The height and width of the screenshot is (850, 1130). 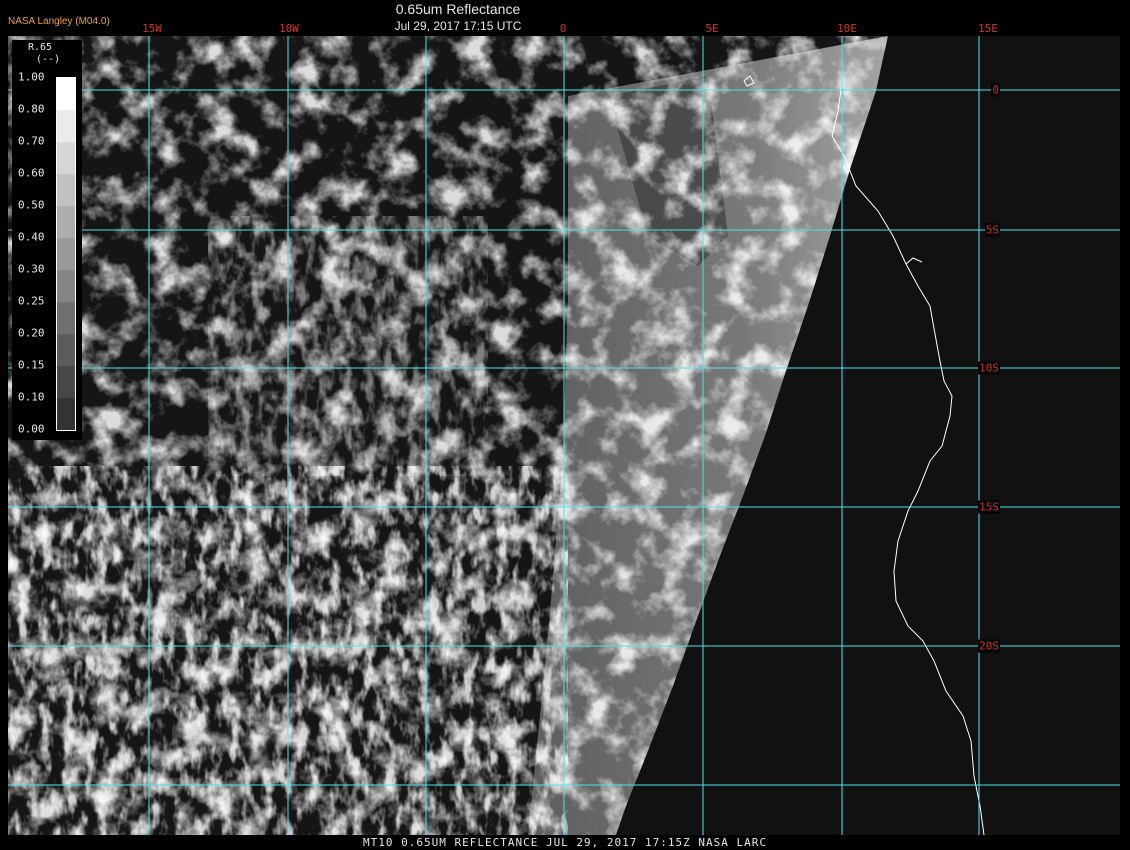 What do you see at coordinates (992, 230) in the screenshot?
I see `lat-label-5s: 5S` at bounding box center [992, 230].